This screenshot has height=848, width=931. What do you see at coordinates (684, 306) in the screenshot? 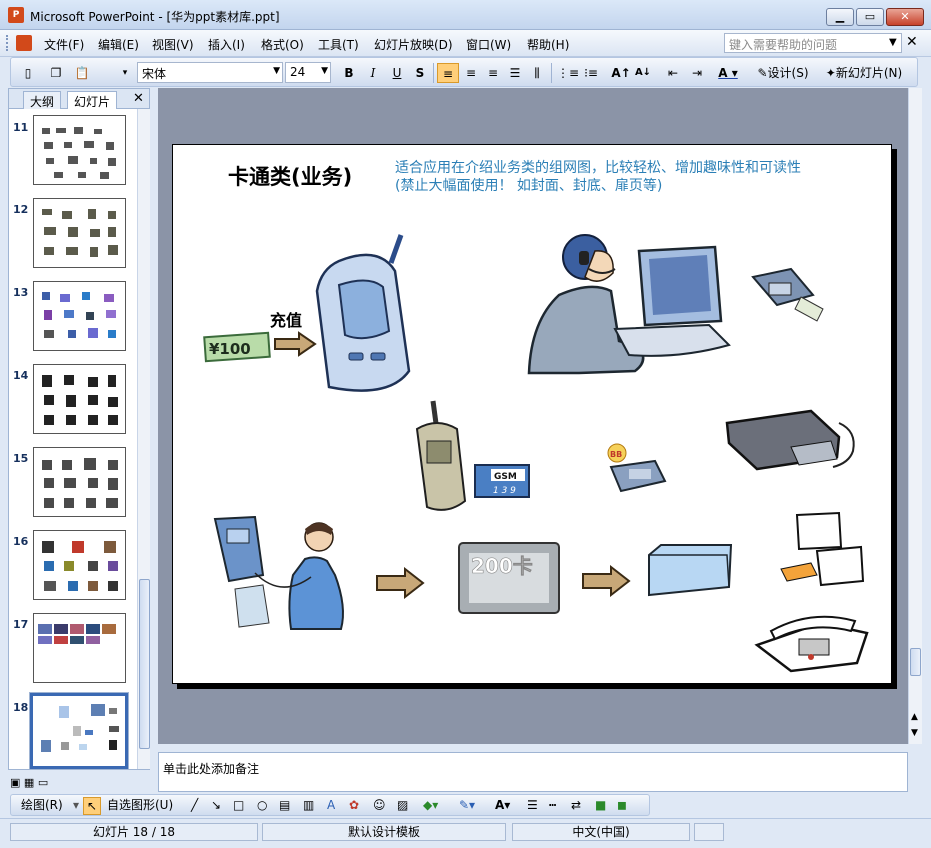
I see `call-center-agent-icon` at bounding box center [684, 306].